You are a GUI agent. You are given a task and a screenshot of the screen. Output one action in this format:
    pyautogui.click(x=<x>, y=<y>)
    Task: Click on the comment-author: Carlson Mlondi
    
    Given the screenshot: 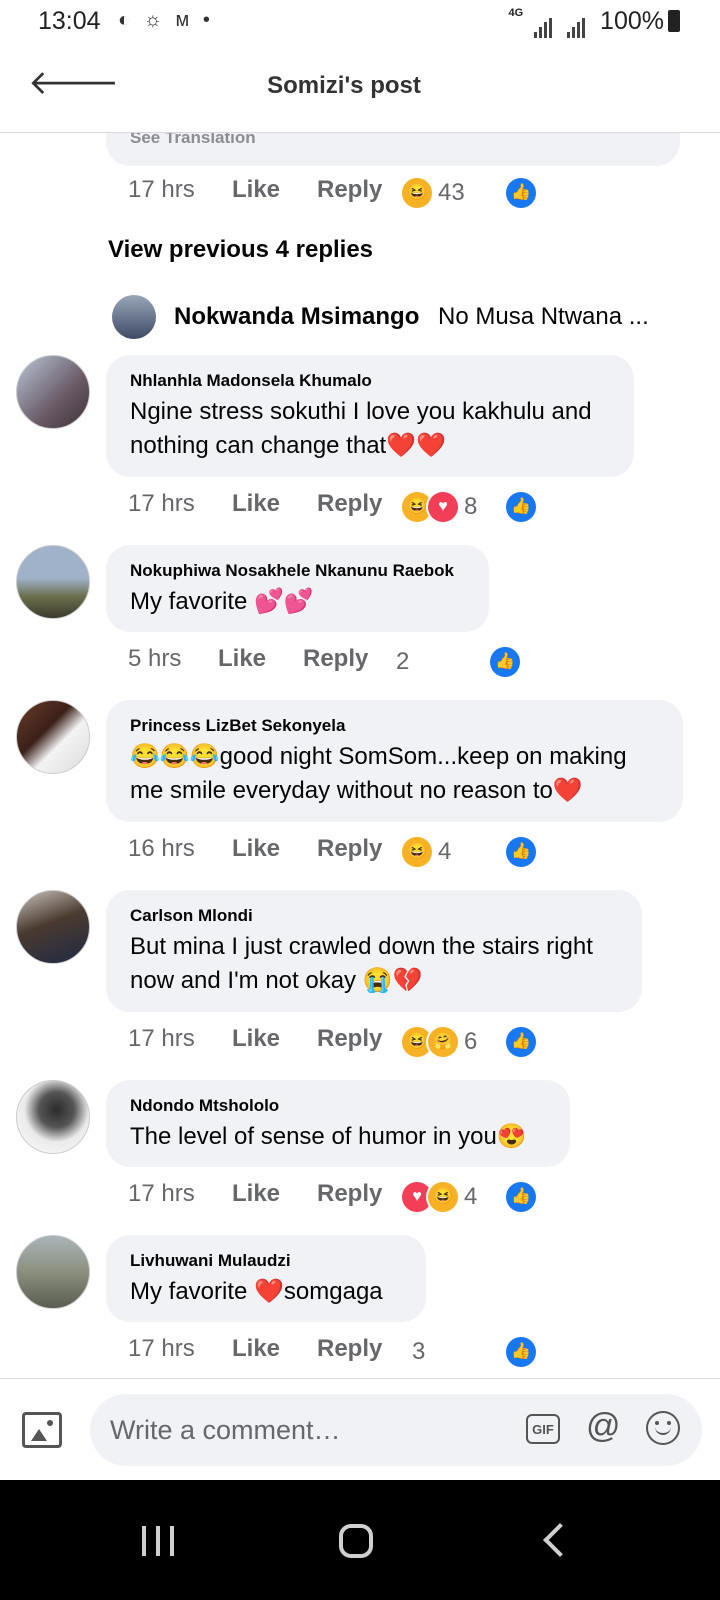 What is the action you would take?
    pyautogui.click(x=374, y=916)
    